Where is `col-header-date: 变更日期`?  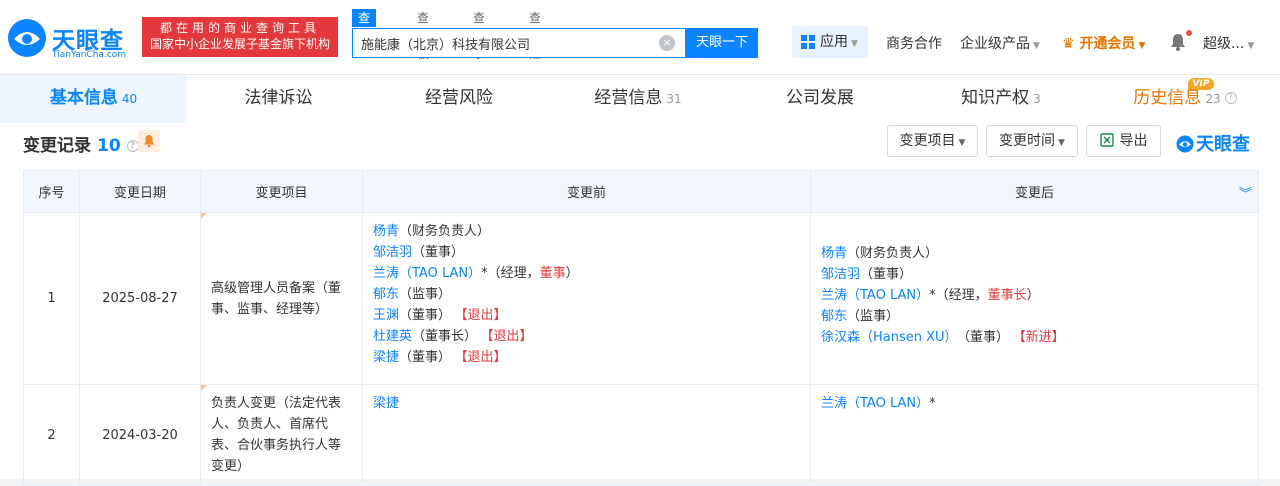 col-header-date: 变更日期 is located at coordinates (140, 191).